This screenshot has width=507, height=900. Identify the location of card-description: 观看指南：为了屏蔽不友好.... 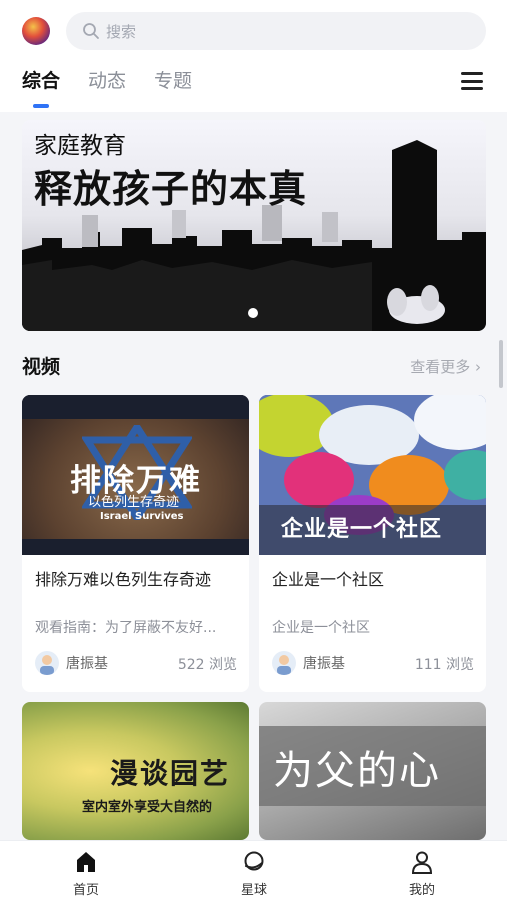
(126, 628).